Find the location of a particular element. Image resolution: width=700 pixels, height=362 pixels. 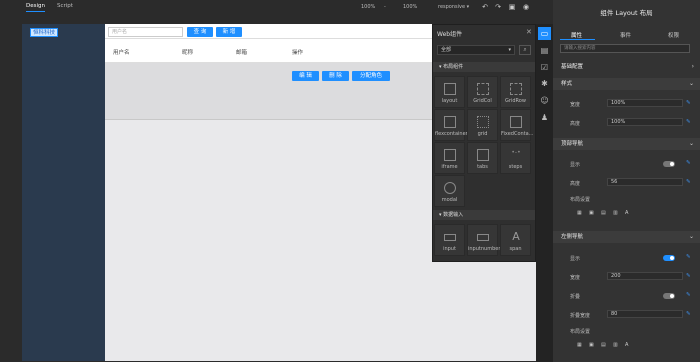

search-icon: ⌕ is located at coordinates (525, 50).